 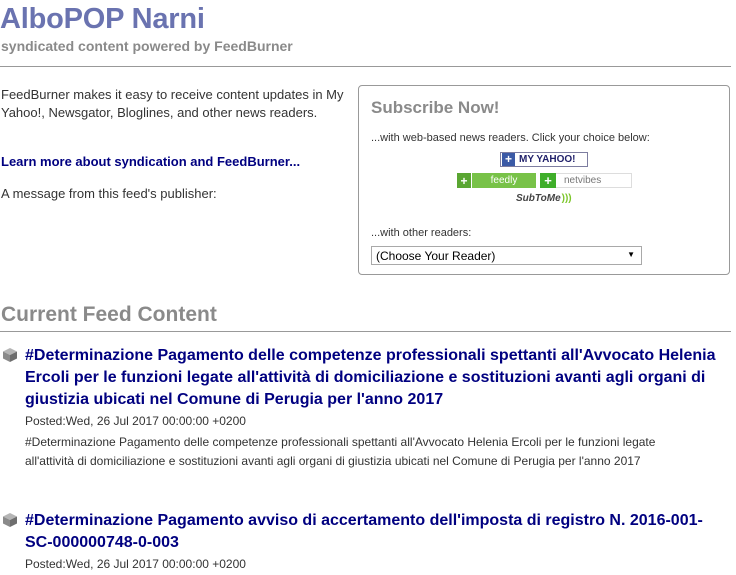 What do you see at coordinates (506, 255) in the screenshot?
I see `reader-select: (Choose Your Reader) ▼` at bounding box center [506, 255].